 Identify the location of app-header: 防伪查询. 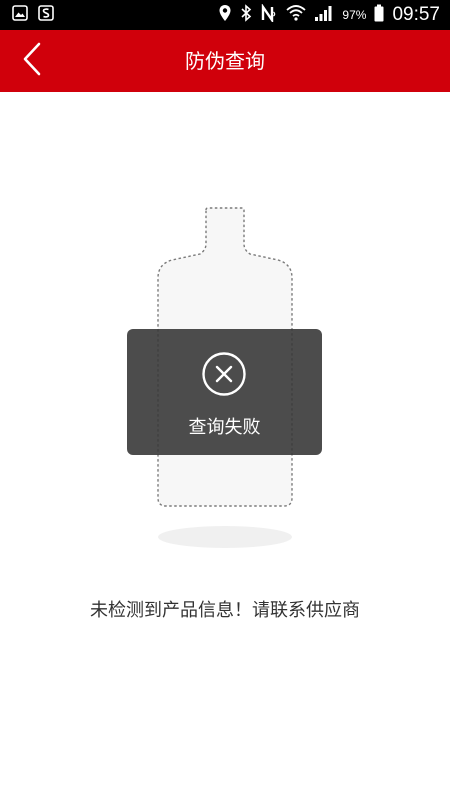
(225, 61).